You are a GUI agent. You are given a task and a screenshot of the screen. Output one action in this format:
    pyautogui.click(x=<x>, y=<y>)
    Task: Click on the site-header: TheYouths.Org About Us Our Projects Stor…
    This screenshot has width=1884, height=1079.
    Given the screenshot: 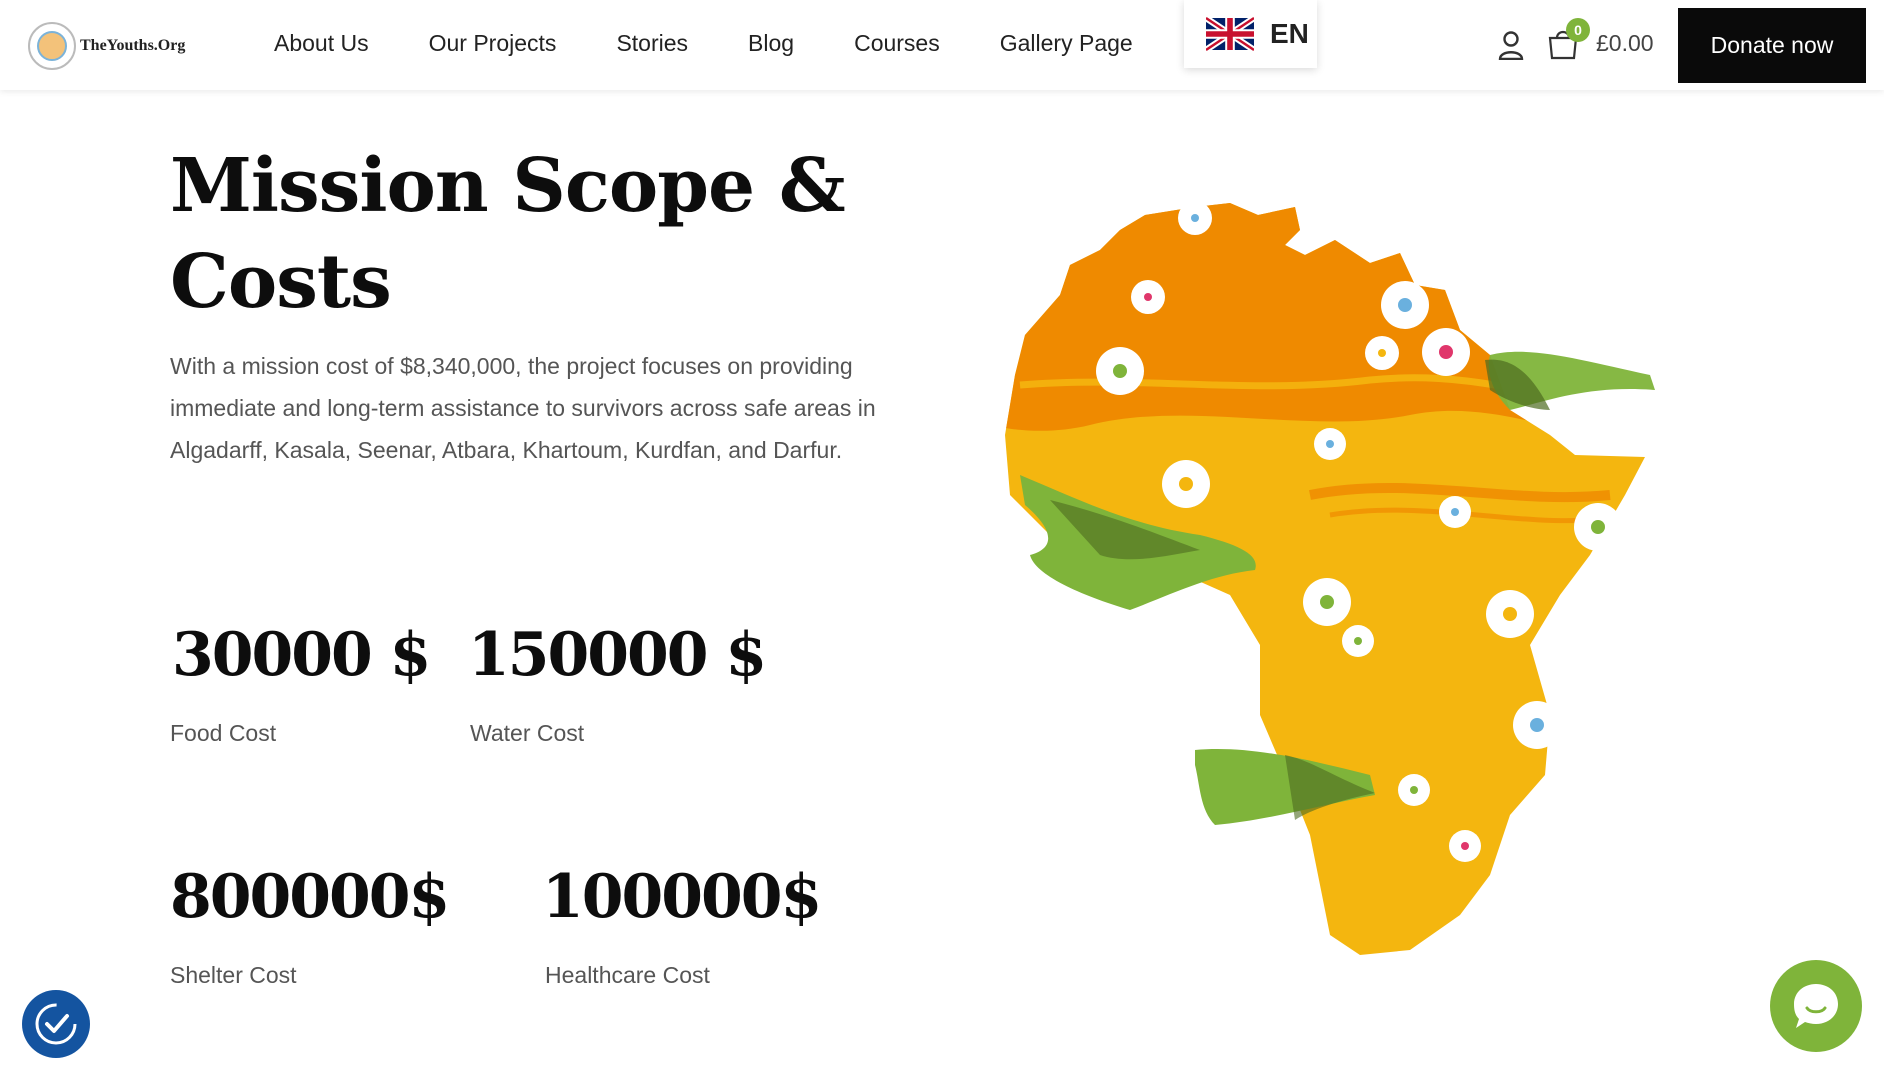 What is the action you would take?
    pyautogui.click(x=942, y=45)
    